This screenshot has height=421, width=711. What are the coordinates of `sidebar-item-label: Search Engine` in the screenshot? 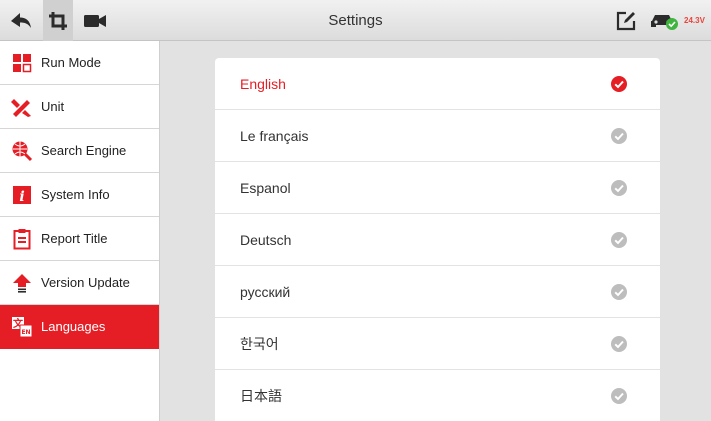 It's located at (84, 150).